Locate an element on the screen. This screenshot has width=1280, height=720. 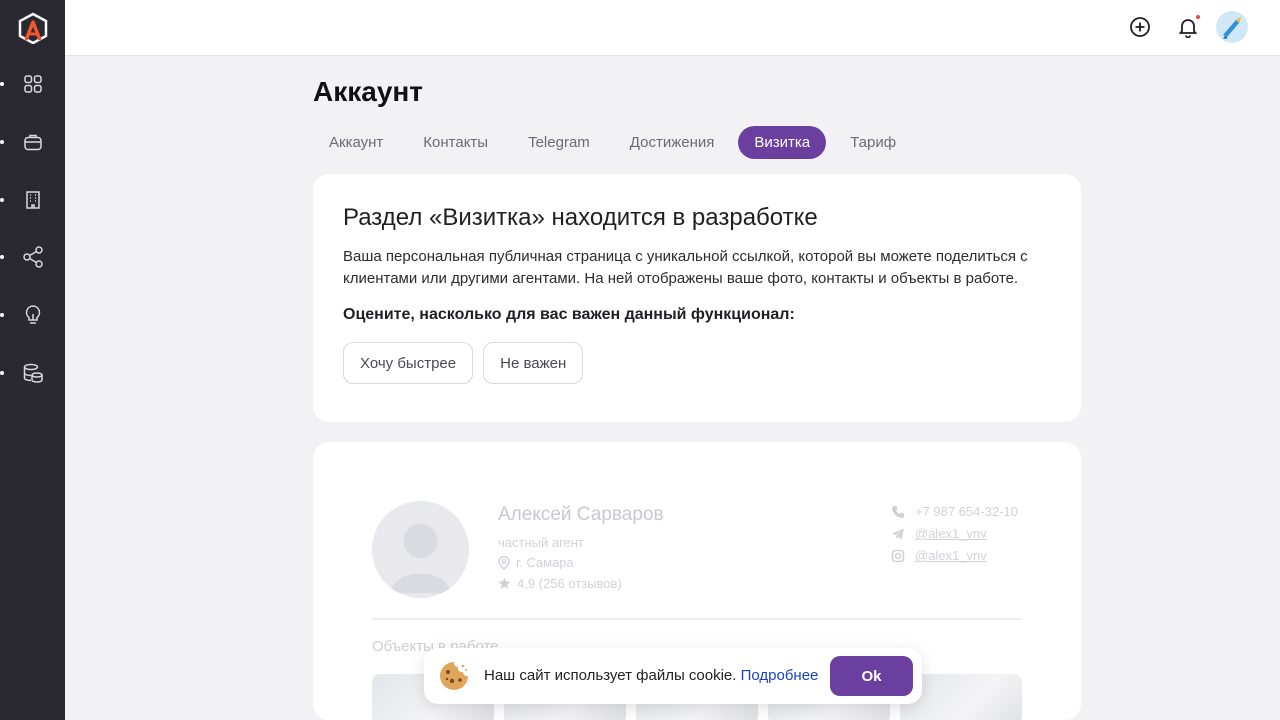
preview-instagram-row: @alex1_vnv is located at coordinates (939, 555).